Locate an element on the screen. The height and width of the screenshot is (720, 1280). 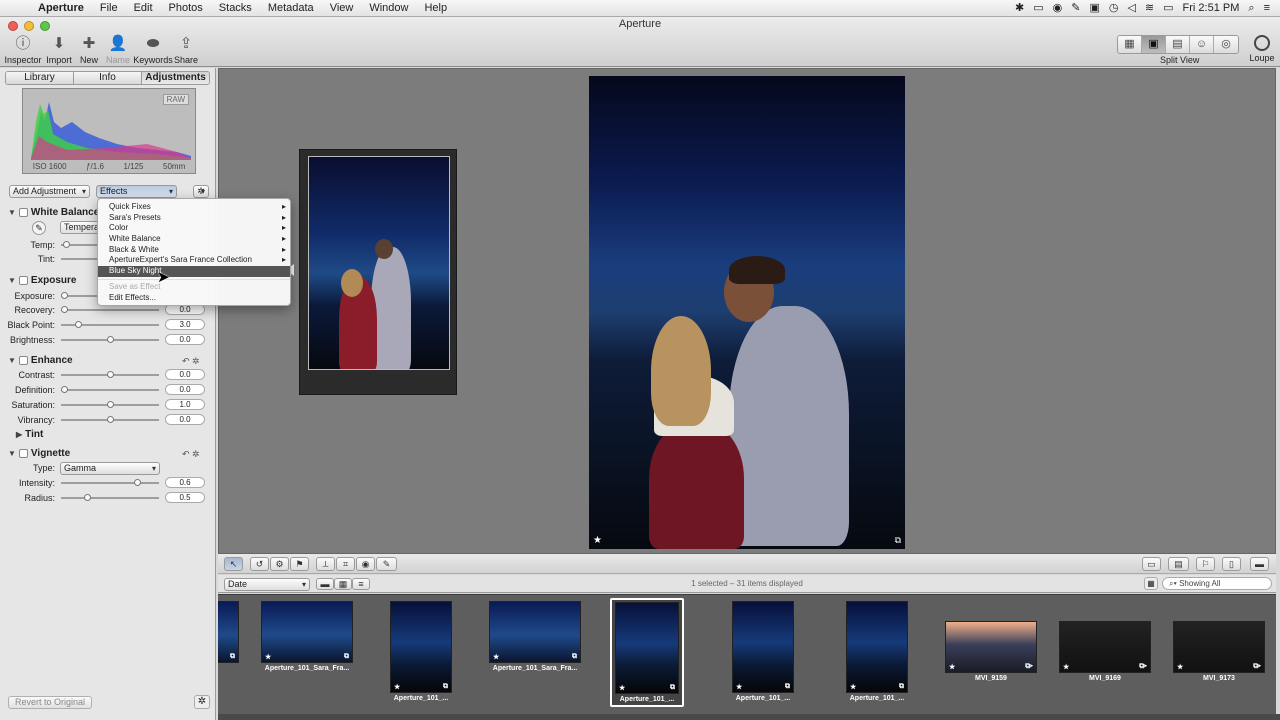
exposure-1-knob is located at coordinates (64, 309).